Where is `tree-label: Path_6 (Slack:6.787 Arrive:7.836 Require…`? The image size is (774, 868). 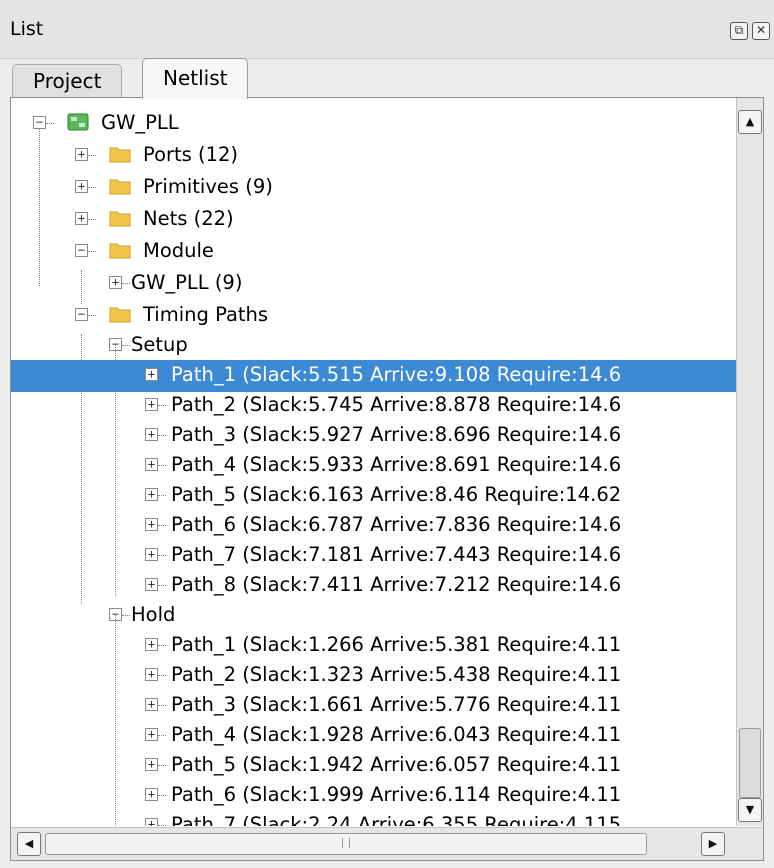 tree-label: Path_6 (Slack:6.787 Arrive:7.836 Require… is located at coordinates (396, 524).